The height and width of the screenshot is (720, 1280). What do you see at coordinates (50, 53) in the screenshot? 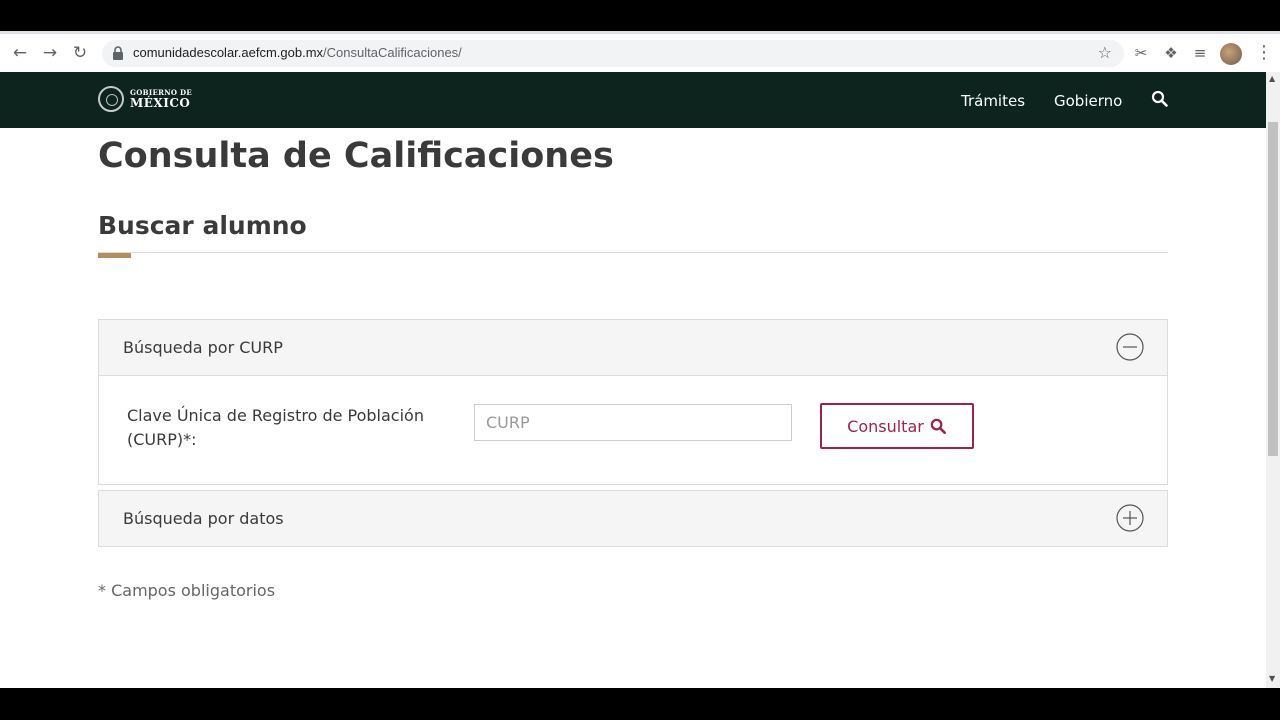
I see `forward-arrow-icon: →` at bounding box center [50, 53].